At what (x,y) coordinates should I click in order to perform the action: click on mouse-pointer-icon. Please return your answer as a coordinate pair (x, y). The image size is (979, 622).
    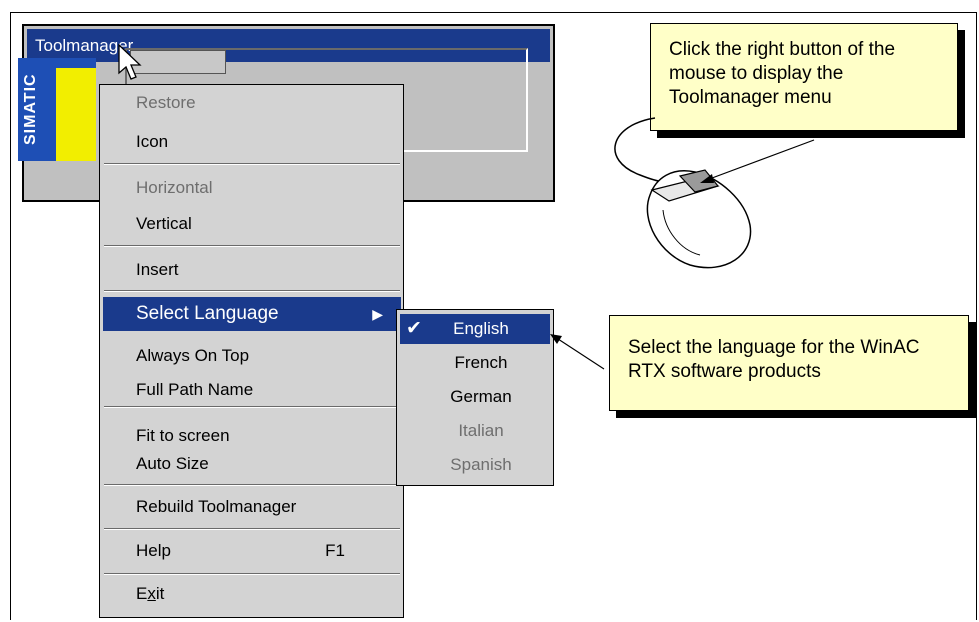
    Looking at the image, I should click on (130, 61).